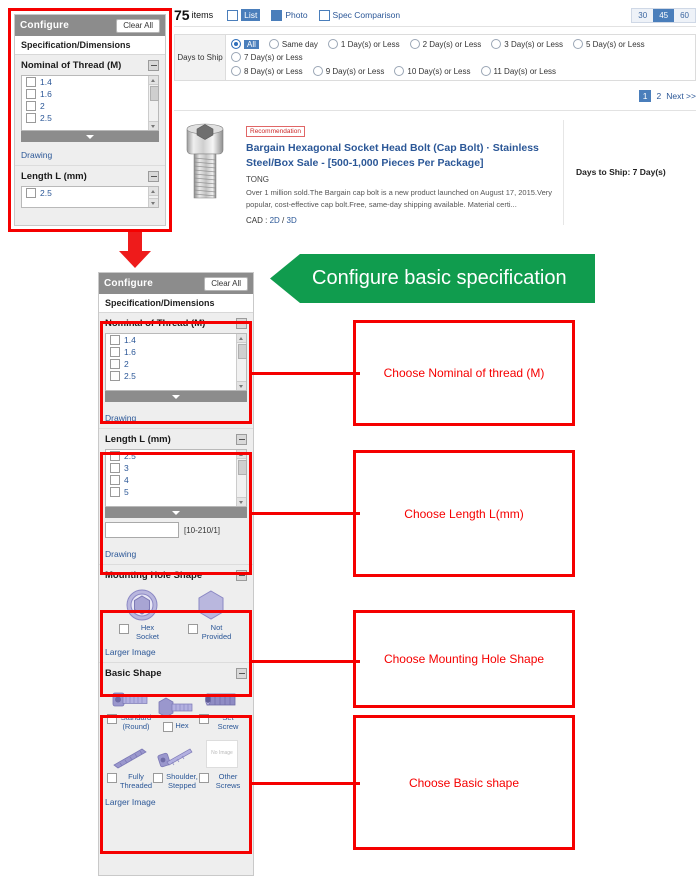 The height and width of the screenshot is (880, 700). Describe the element at coordinates (435, 96) in the screenshot. I see `pagination: 1 2 Next >>` at that location.